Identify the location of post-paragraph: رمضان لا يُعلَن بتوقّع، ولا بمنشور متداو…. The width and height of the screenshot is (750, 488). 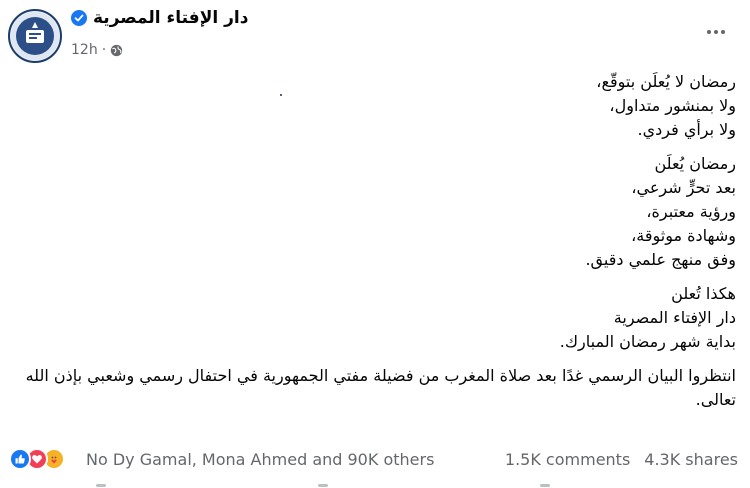
(376, 106).